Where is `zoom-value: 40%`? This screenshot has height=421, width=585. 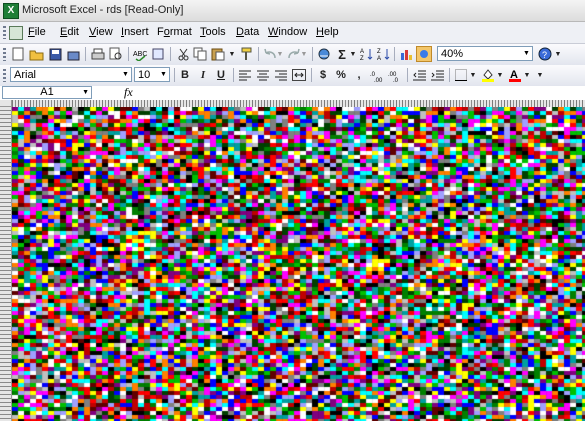 zoom-value: 40% is located at coordinates (452, 54).